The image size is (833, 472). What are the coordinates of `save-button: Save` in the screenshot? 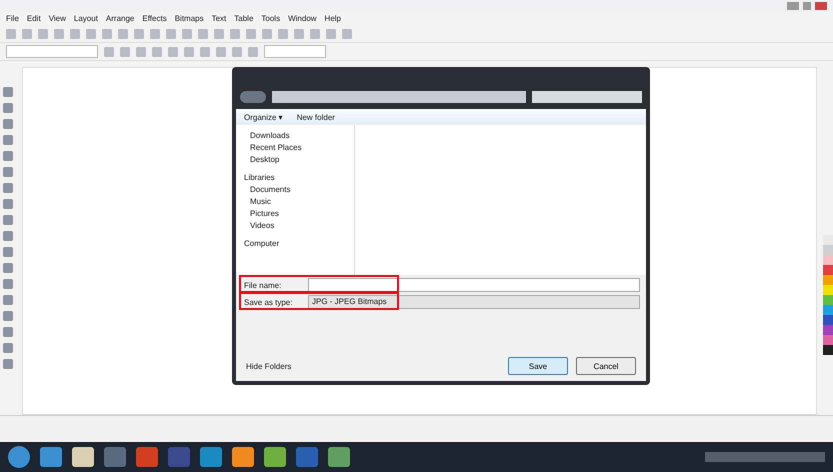 It's located at (538, 366).